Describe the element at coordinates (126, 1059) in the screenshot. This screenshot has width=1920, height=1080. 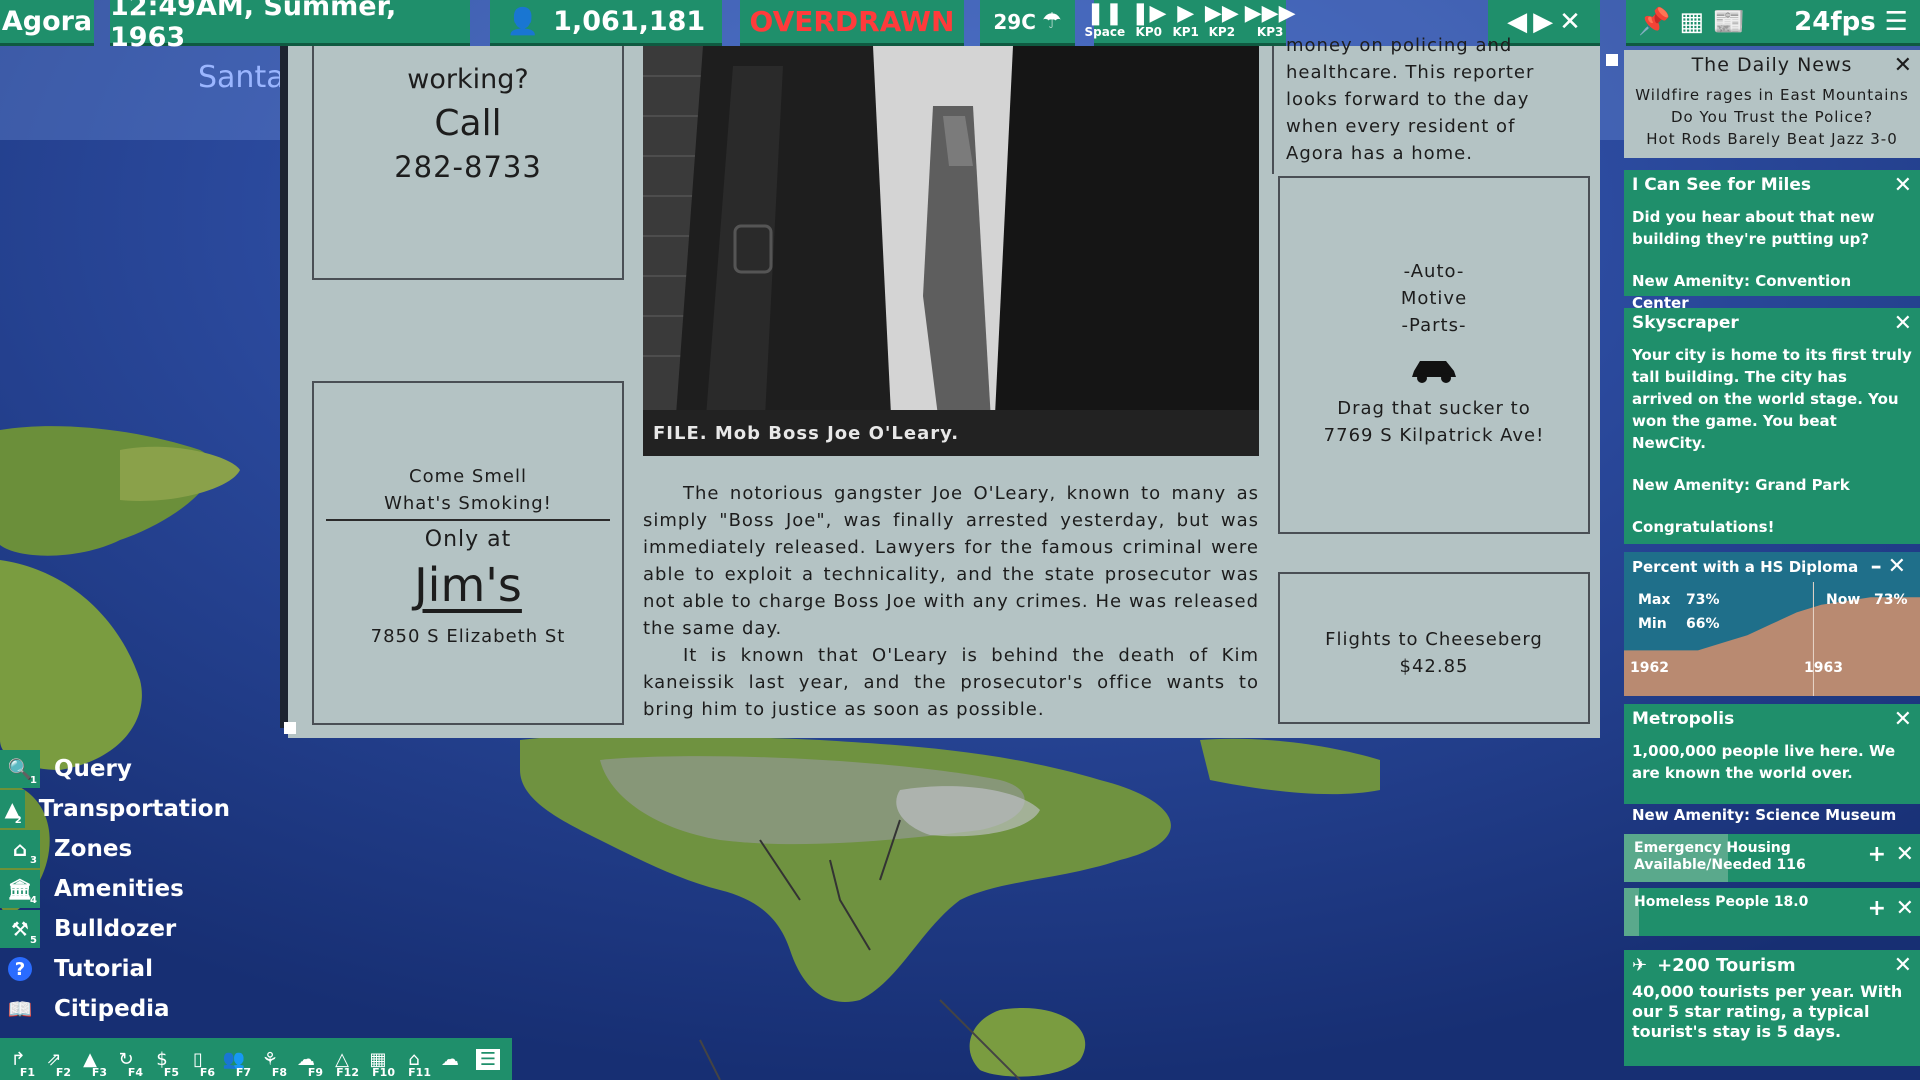
I see `tool-interchange: ↻ F4` at that location.